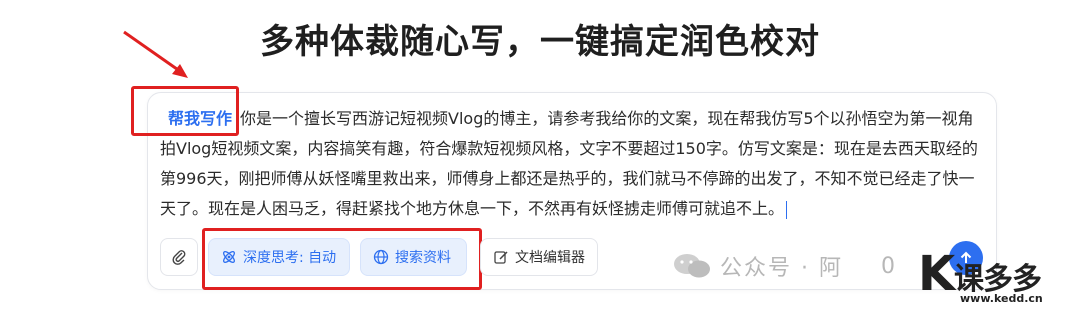 The width and height of the screenshot is (1080, 312). I want to click on paperclip-icon, so click(179, 257).